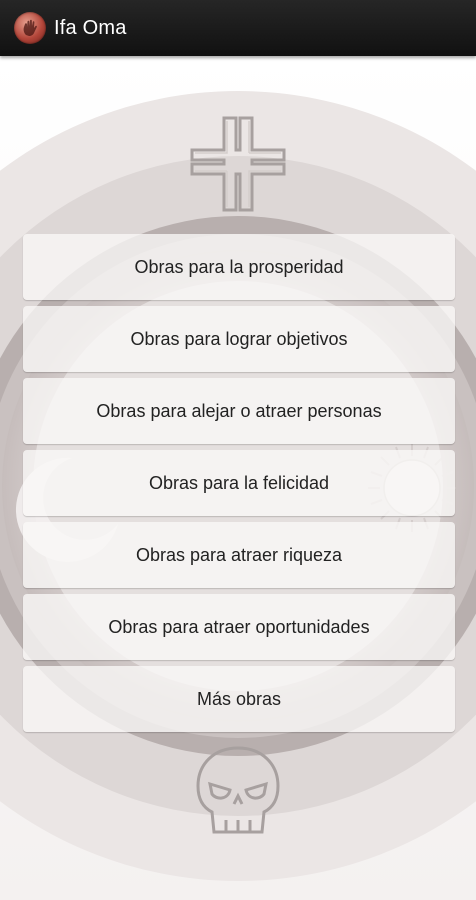 Image resolution: width=476 pixels, height=900 pixels. Describe the element at coordinates (239, 339) in the screenshot. I see `menu-item-objetivos: Obras para lograr objetivos` at that location.